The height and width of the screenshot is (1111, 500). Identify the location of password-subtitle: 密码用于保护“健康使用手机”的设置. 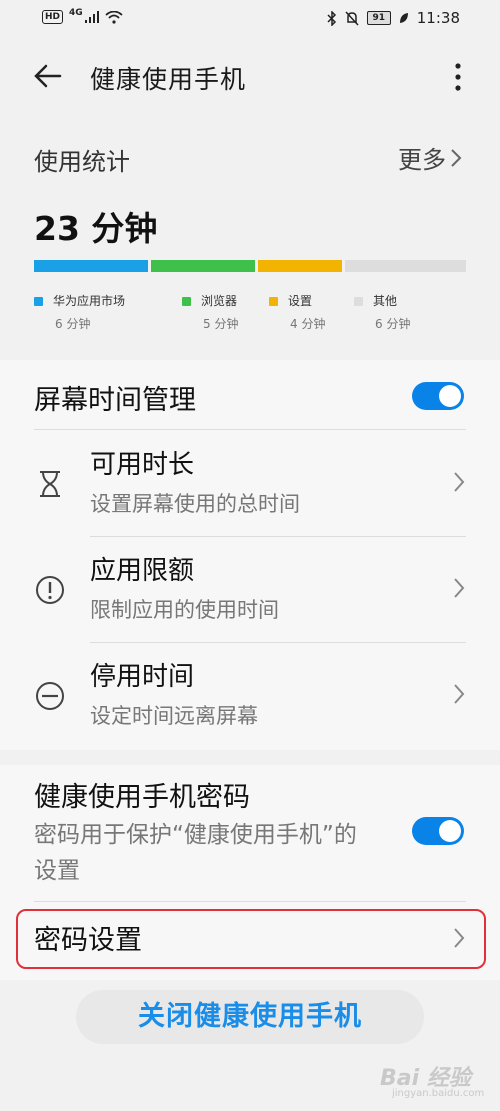
(195, 853).